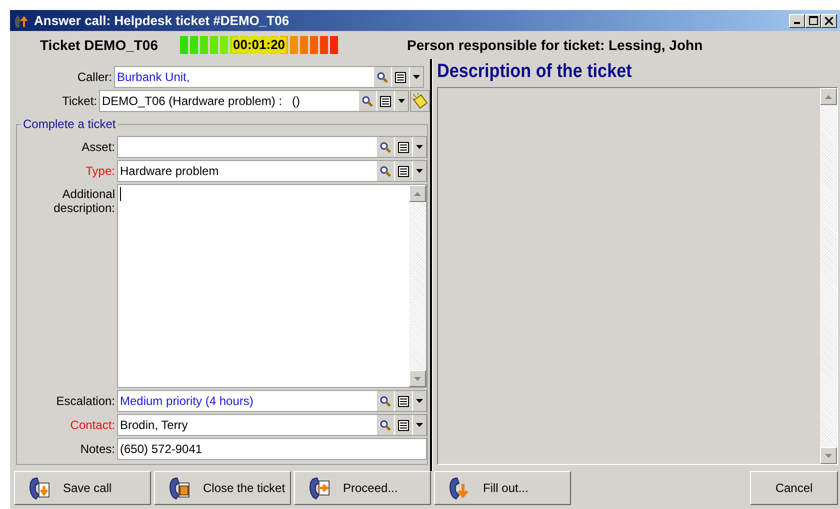  I want to click on field-label: Additional description:, so click(84, 201).